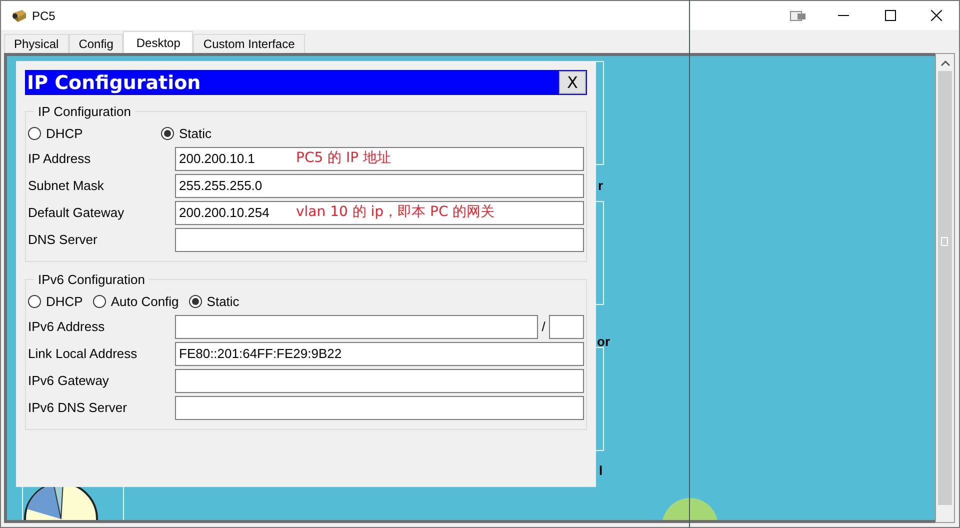 The width and height of the screenshot is (960, 528). I want to click on field-label: Link Local Address, so click(83, 353).